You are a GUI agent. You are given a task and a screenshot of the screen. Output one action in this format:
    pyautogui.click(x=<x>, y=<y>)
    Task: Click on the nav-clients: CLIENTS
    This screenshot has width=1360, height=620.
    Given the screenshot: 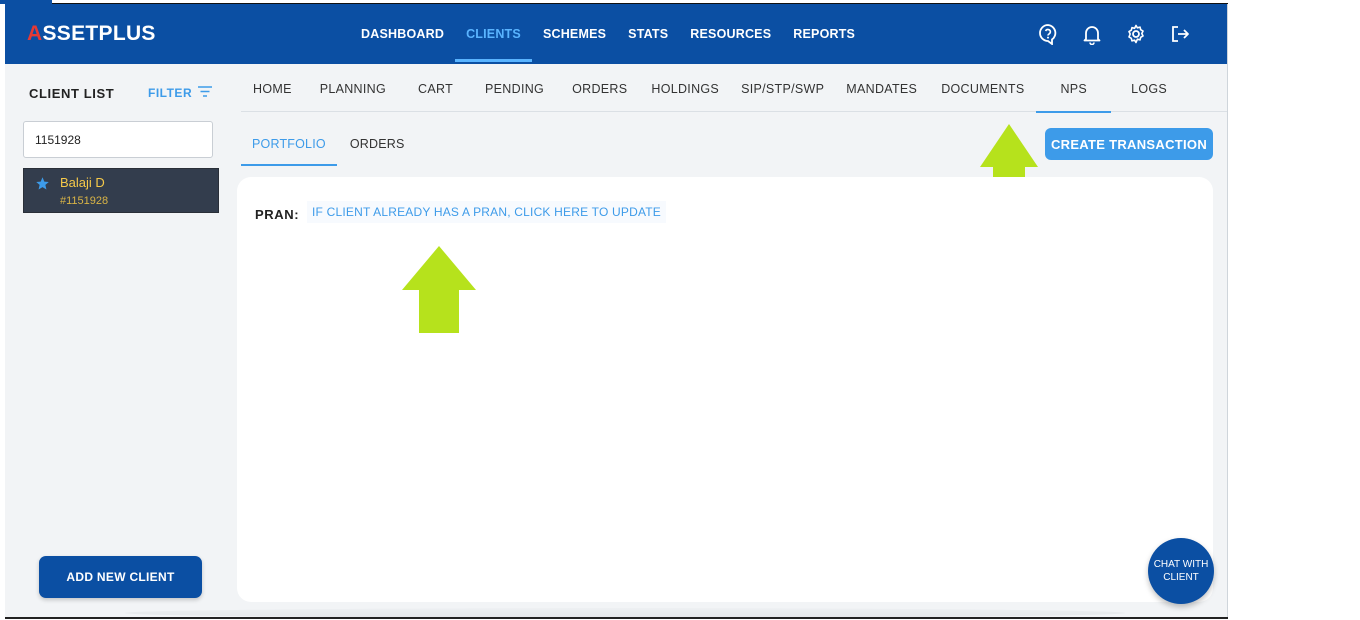 What is the action you would take?
    pyautogui.click(x=493, y=34)
    